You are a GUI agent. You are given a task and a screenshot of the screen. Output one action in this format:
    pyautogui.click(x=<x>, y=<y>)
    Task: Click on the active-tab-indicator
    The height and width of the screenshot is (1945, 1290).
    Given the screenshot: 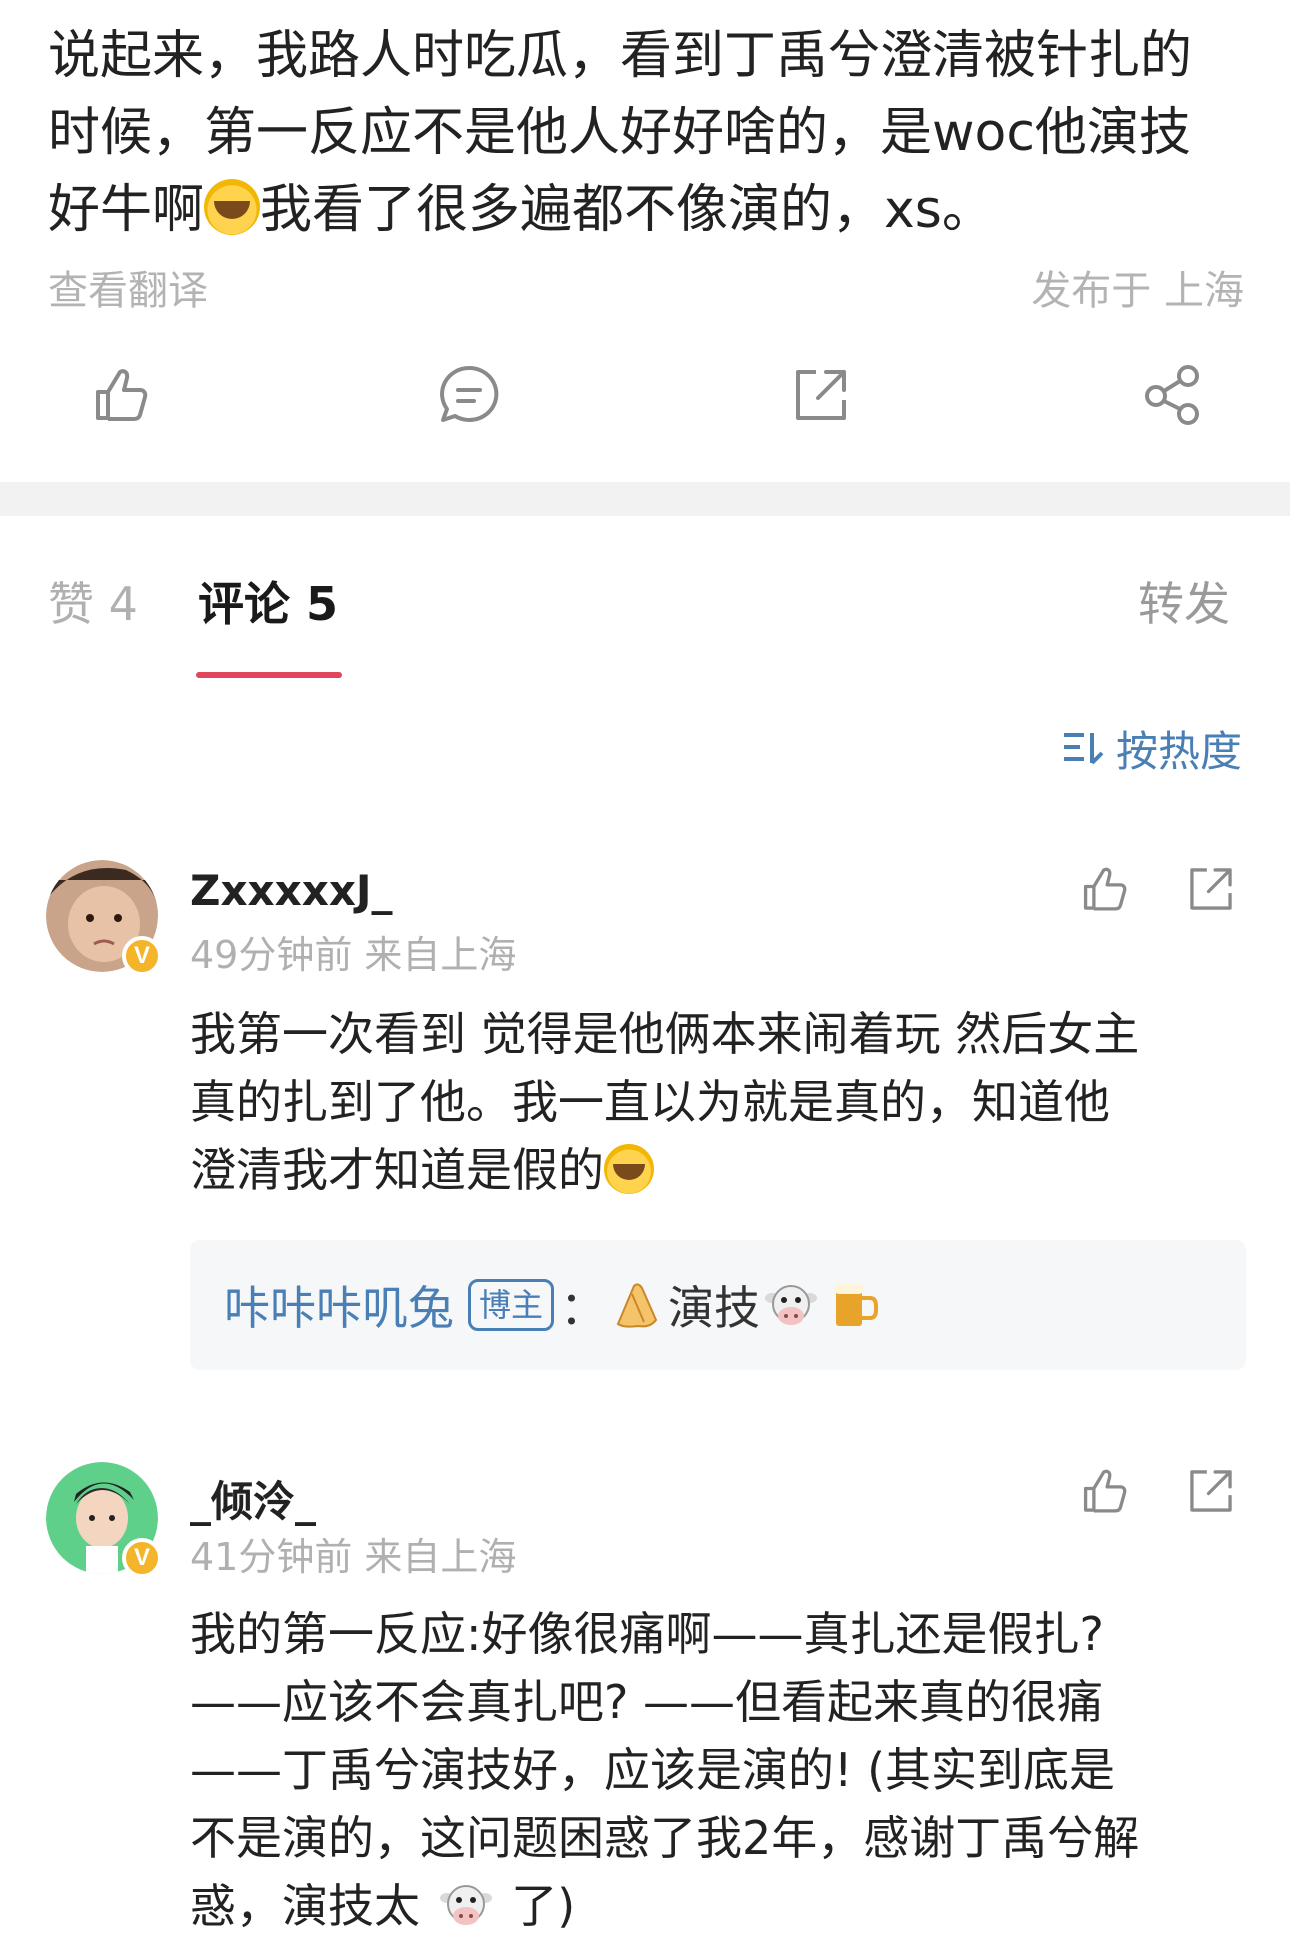 What is the action you would take?
    pyautogui.click(x=269, y=675)
    